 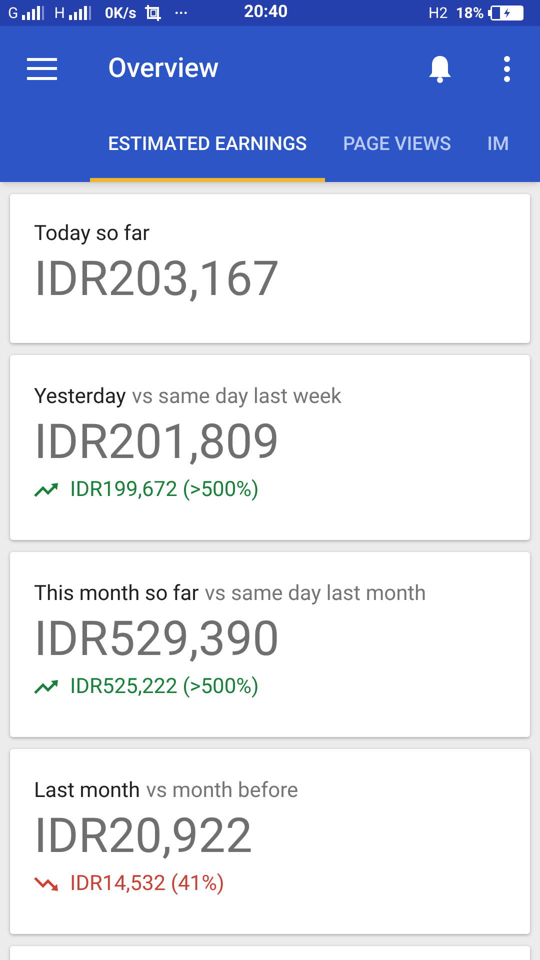 I want to click on earnings-amount: IDR20,922, so click(x=144, y=835).